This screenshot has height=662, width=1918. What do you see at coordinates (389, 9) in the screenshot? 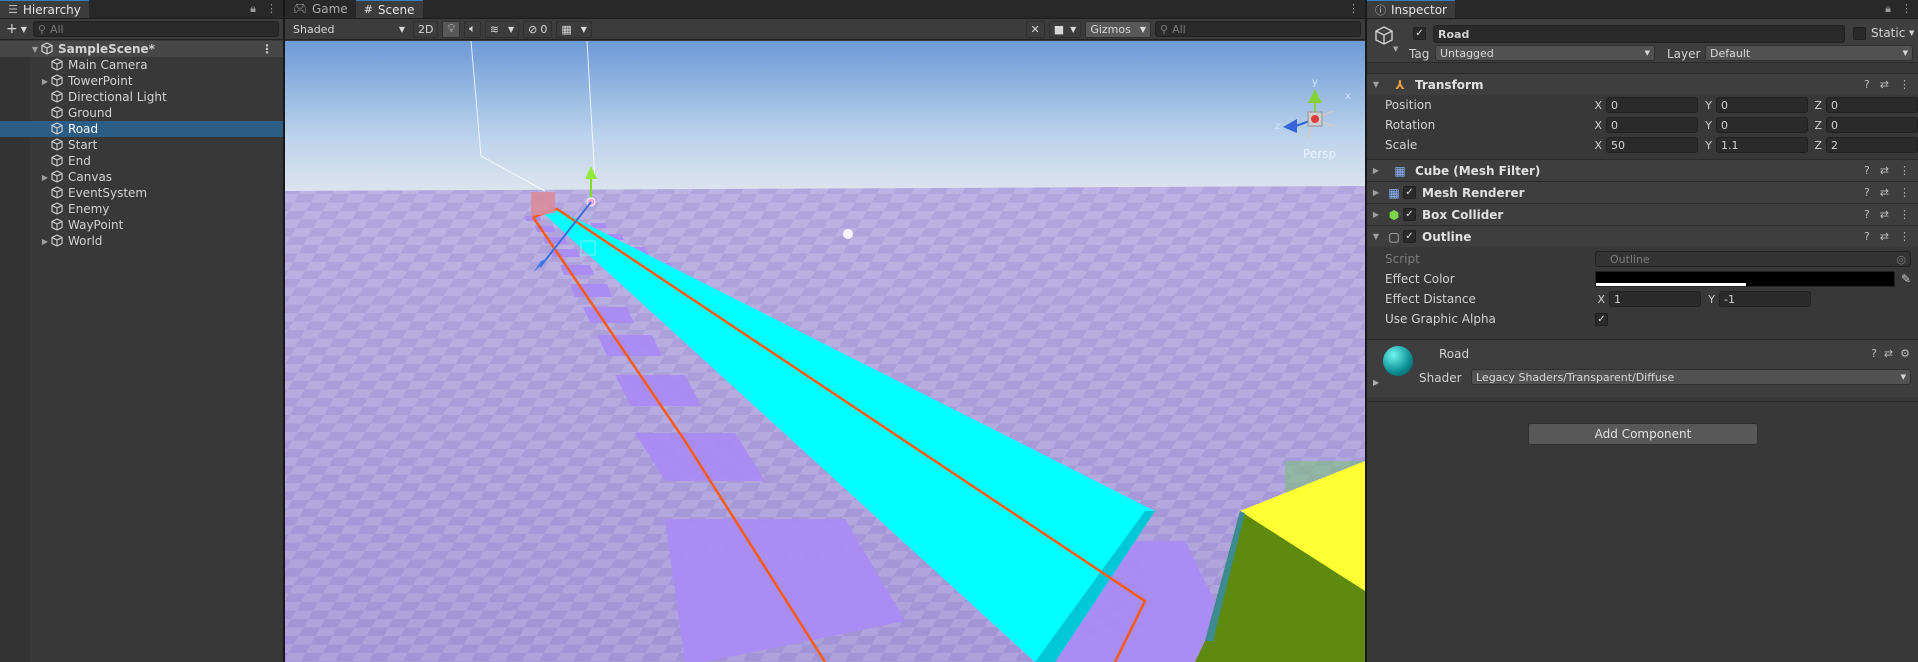
I see `tab-scene: # Scene` at bounding box center [389, 9].